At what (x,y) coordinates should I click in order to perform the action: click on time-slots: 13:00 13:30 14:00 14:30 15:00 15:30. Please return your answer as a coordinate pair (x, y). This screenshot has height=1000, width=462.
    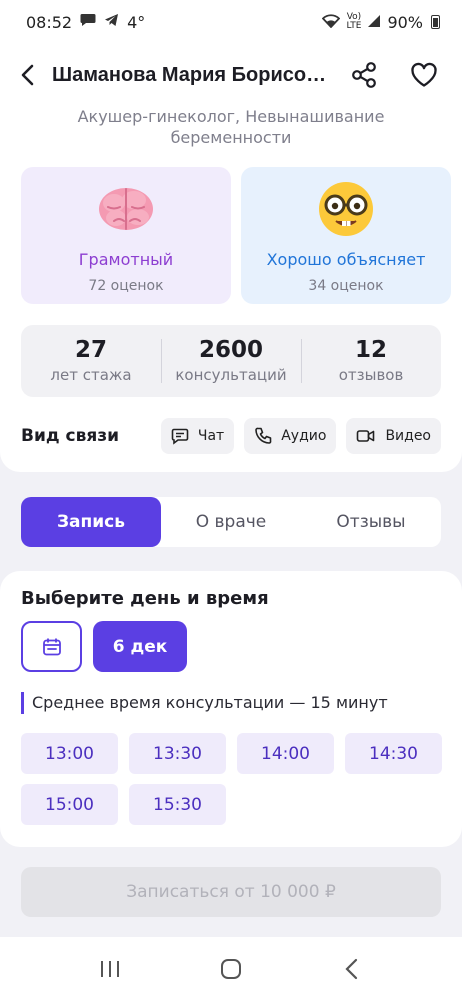
    Looking at the image, I should click on (231, 779).